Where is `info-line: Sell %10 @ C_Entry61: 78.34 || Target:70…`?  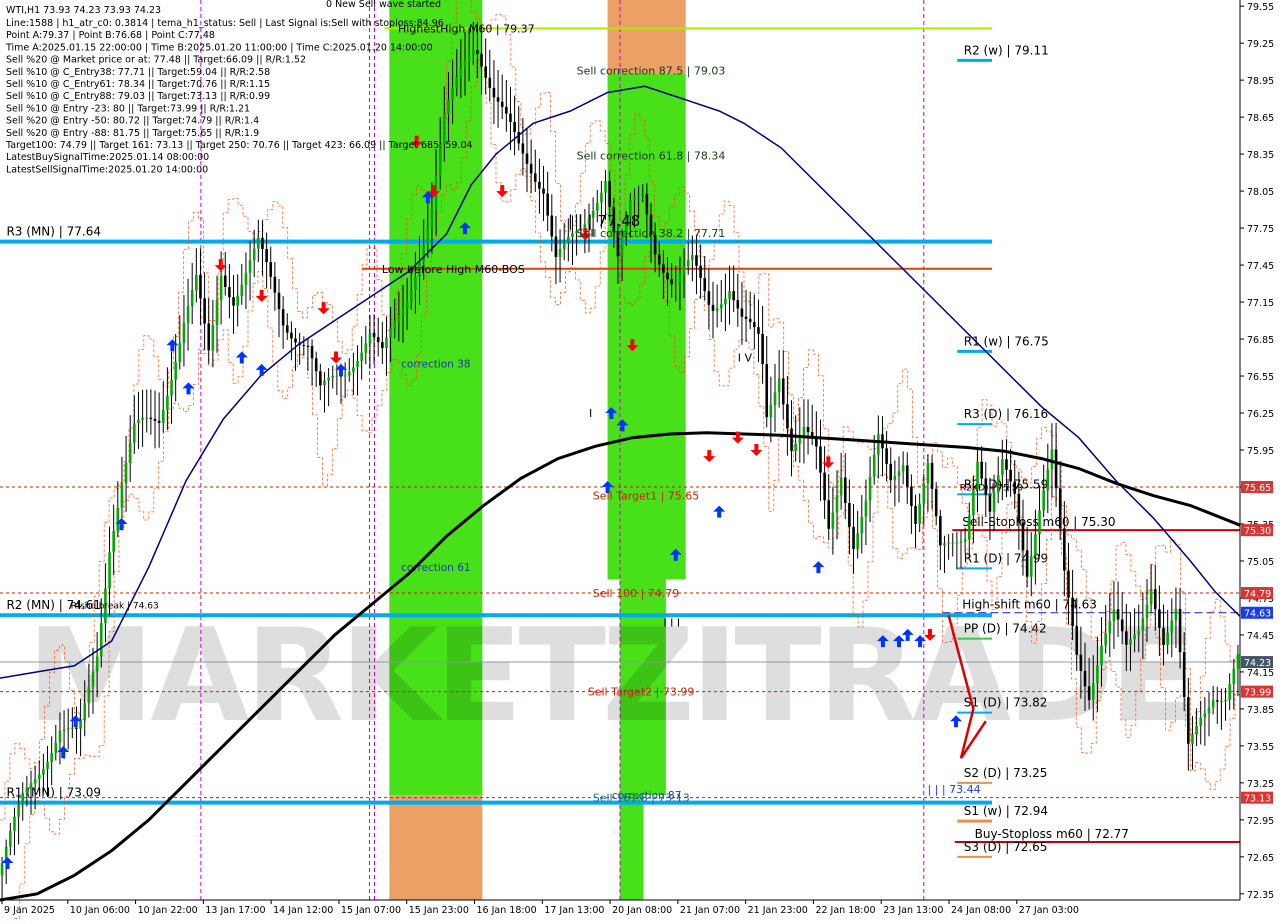 info-line: Sell %10 @ C_Entry61: 78.34 || Target:70… is located at coordinates (138, 84).